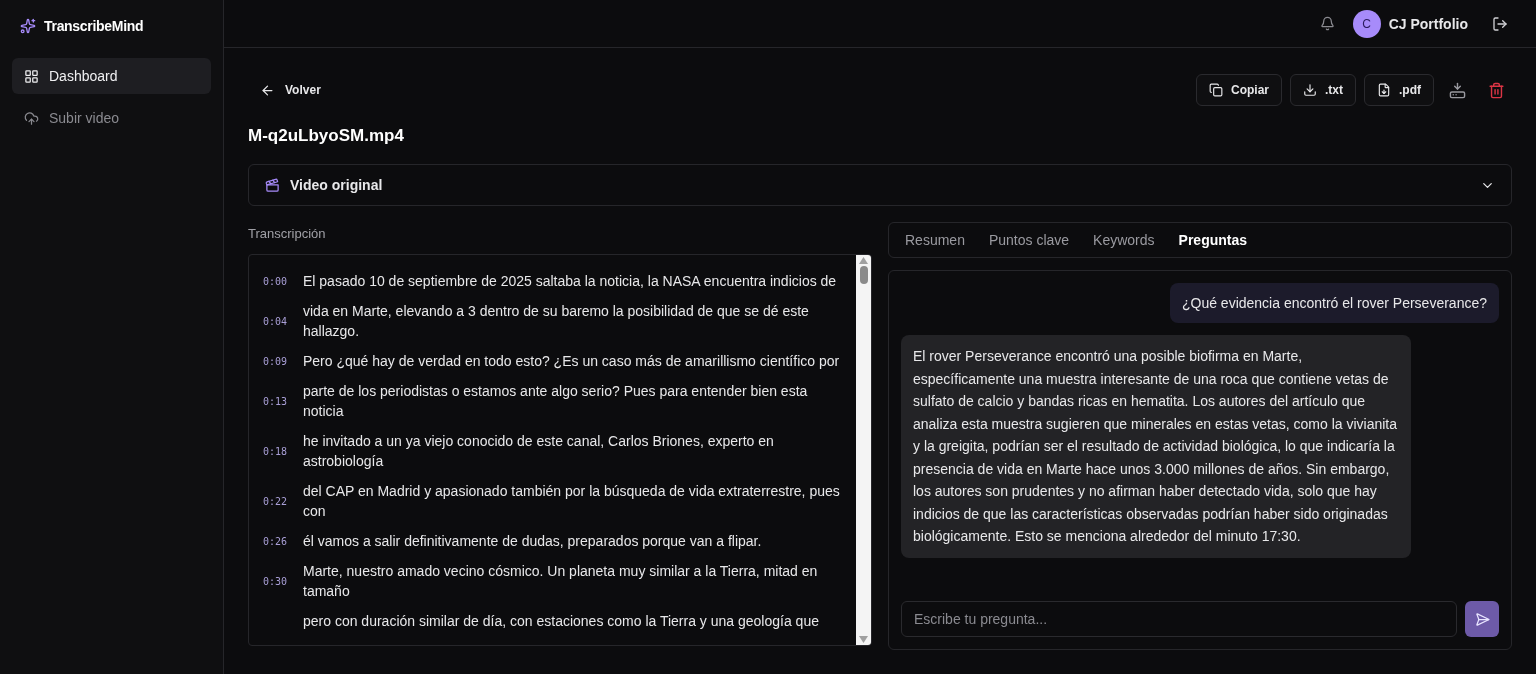 The image size is (1536, 674). What do you see at coordinates (31, 118) in the screenshot?
I see `cloud-upload-icon` at bounding box center [31, 118].